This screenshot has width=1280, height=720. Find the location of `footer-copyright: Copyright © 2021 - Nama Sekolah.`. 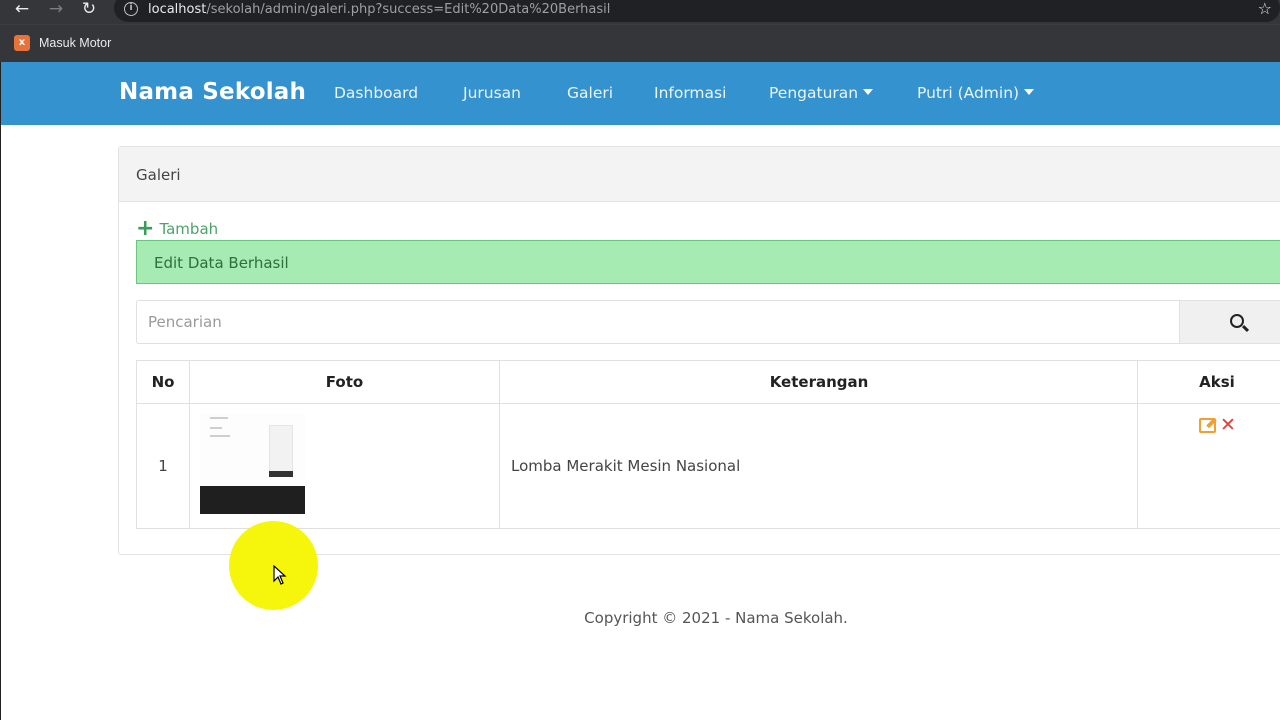

footer-copyright: Copyright © 2021 - Nama Sekolah. is located at coordinates (716, 618).